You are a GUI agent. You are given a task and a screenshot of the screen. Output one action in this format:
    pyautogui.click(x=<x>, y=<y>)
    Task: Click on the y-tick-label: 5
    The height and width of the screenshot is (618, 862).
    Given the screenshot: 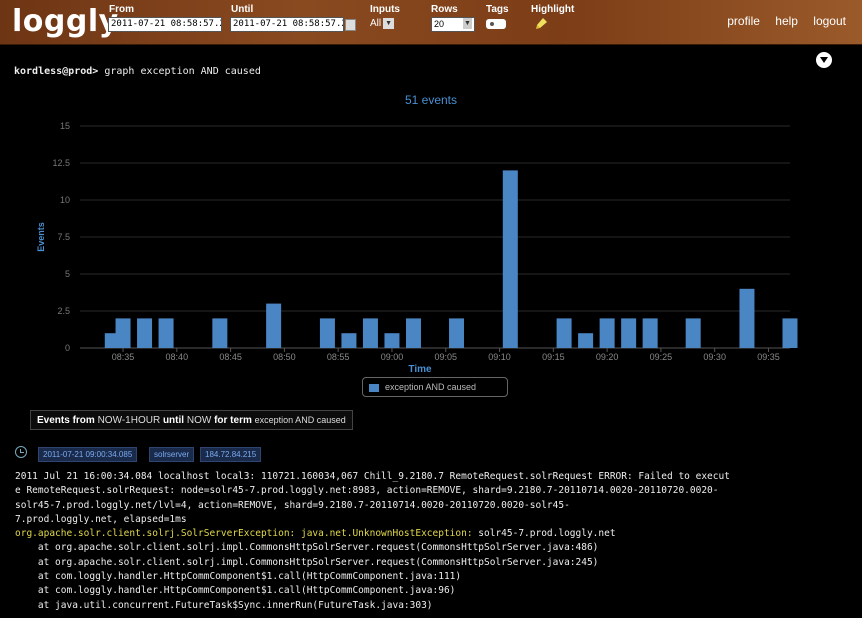 What is the action you would take?
    pyautogui.click(x=67, y=274)
    